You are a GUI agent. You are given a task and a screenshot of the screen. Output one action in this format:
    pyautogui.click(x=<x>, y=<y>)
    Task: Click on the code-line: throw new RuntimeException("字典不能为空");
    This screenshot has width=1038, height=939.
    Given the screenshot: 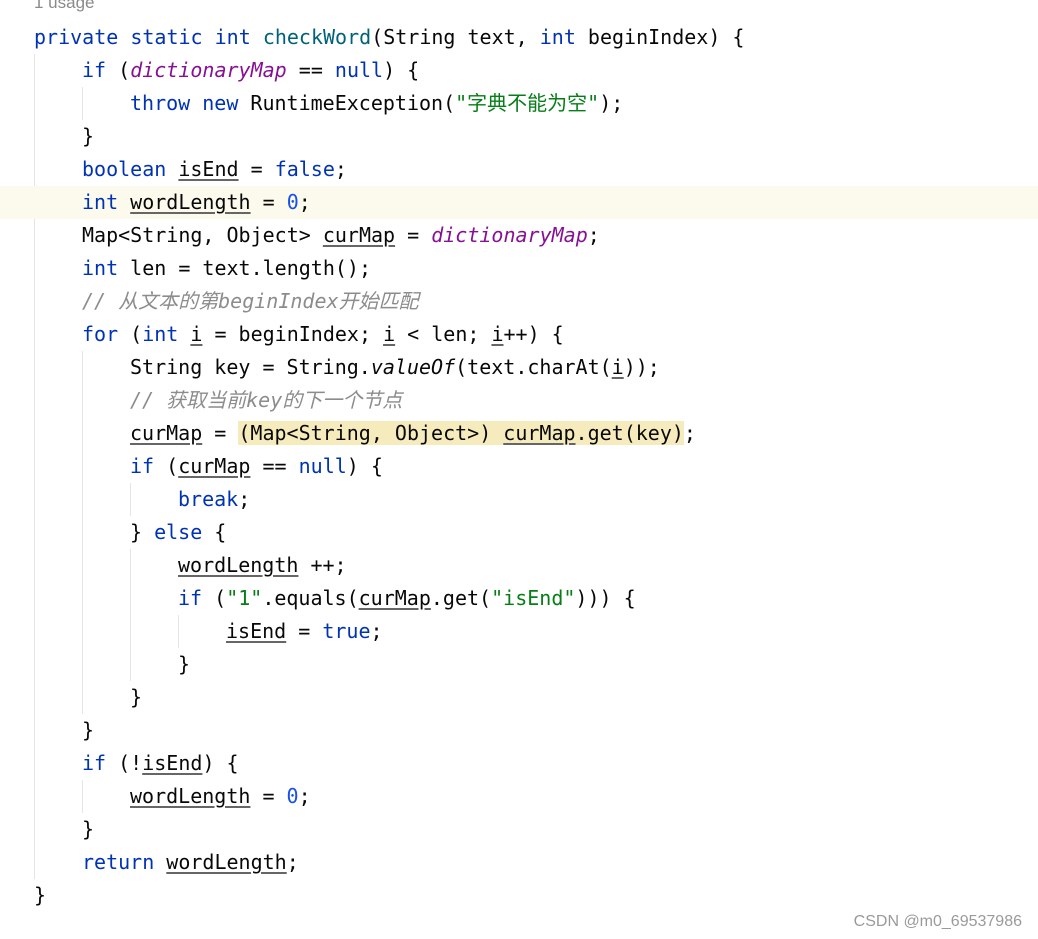 What is the action you would take?
    pyautogui.click(x=519, y=103)
    